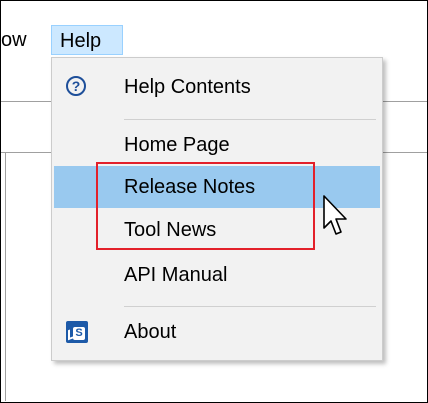 This screenshot has width=428, height=403. Describe the element at coordinates (176, 275) in the screenshot. I see `menu-item-label: API Manual` at that location.